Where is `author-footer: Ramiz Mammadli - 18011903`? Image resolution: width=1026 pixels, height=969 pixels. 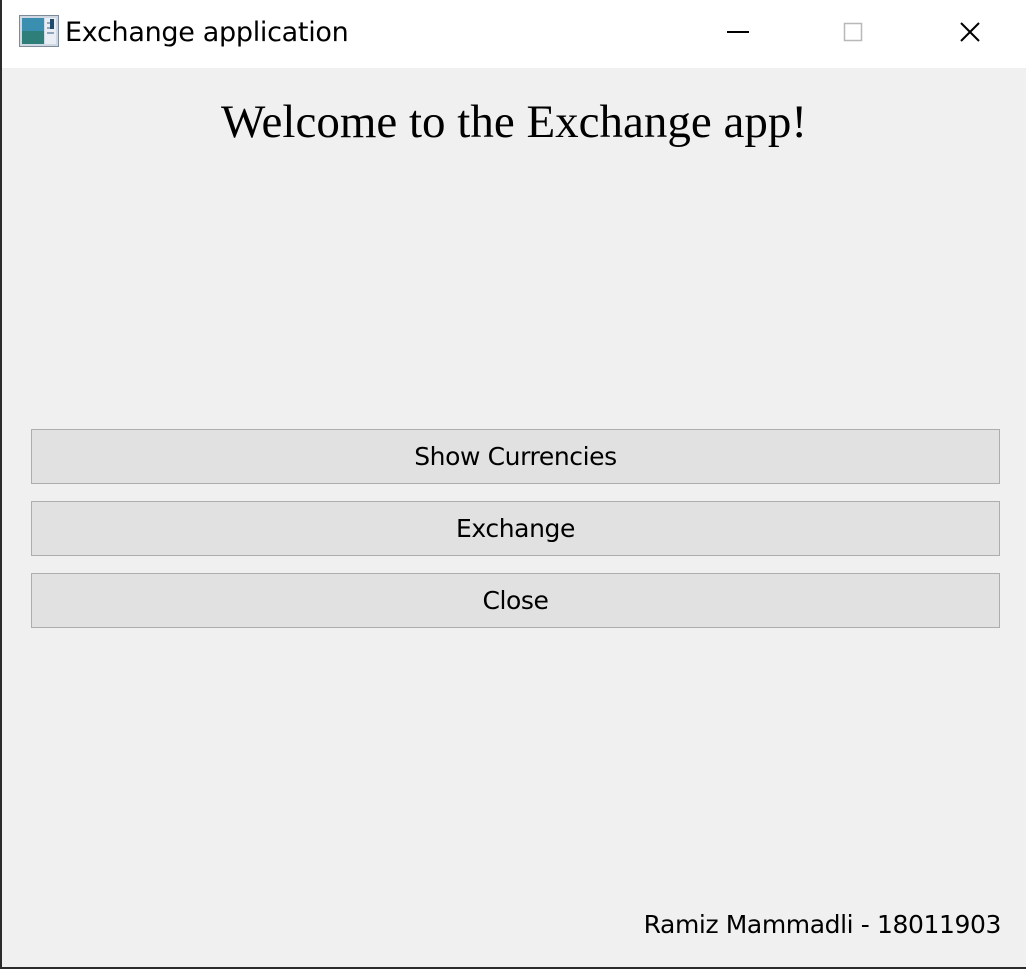 author-footer: Ramiz Mammadli - 18011903 is located at coordinates (822, 924).